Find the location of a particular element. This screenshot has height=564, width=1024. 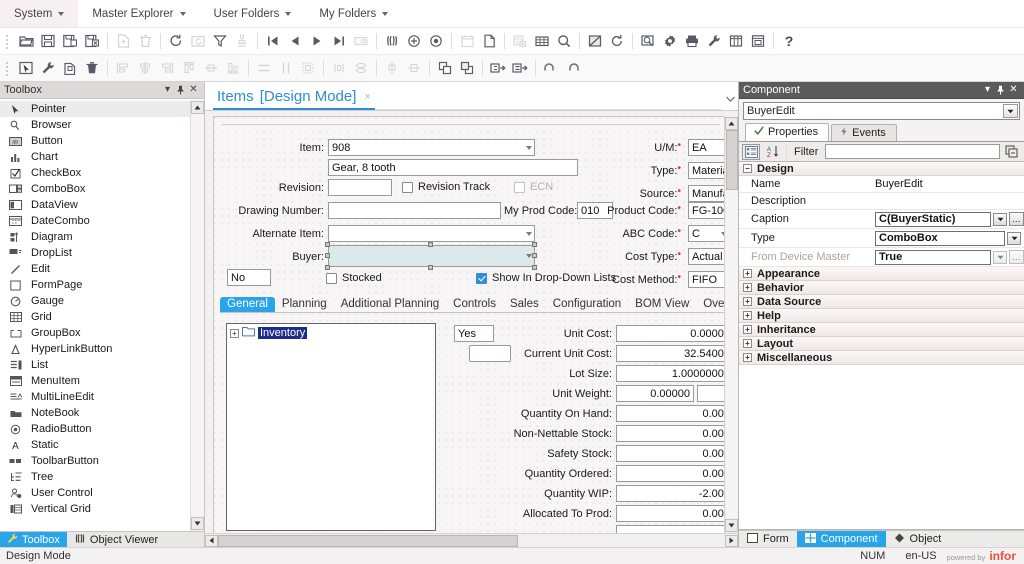

toolbox-item-dataview: DataView is located at coordinates (95, 205).